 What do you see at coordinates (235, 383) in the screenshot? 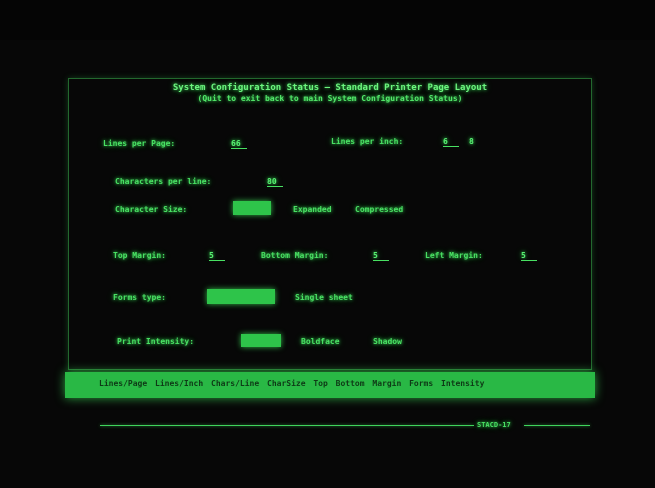
I see `menu-item-chars-line: Chars/Line` at bounding box center [235, 383].